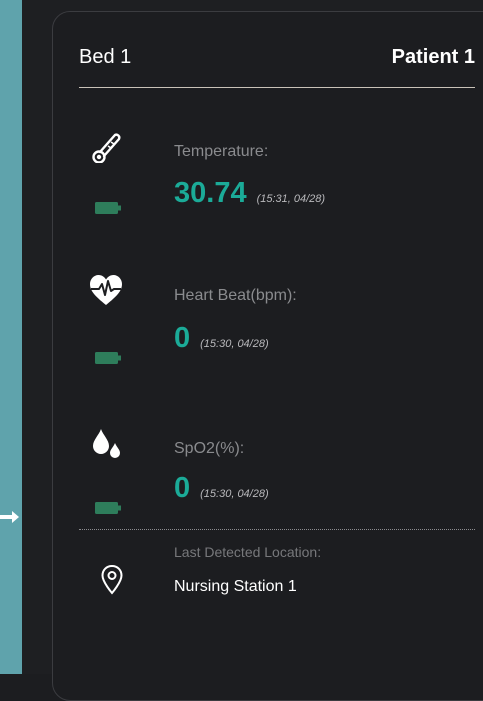  What do you see at coordinates (433, 57) in the screenshot?
I see `patient-label: Patient 1` at bounding box center [433, 57].